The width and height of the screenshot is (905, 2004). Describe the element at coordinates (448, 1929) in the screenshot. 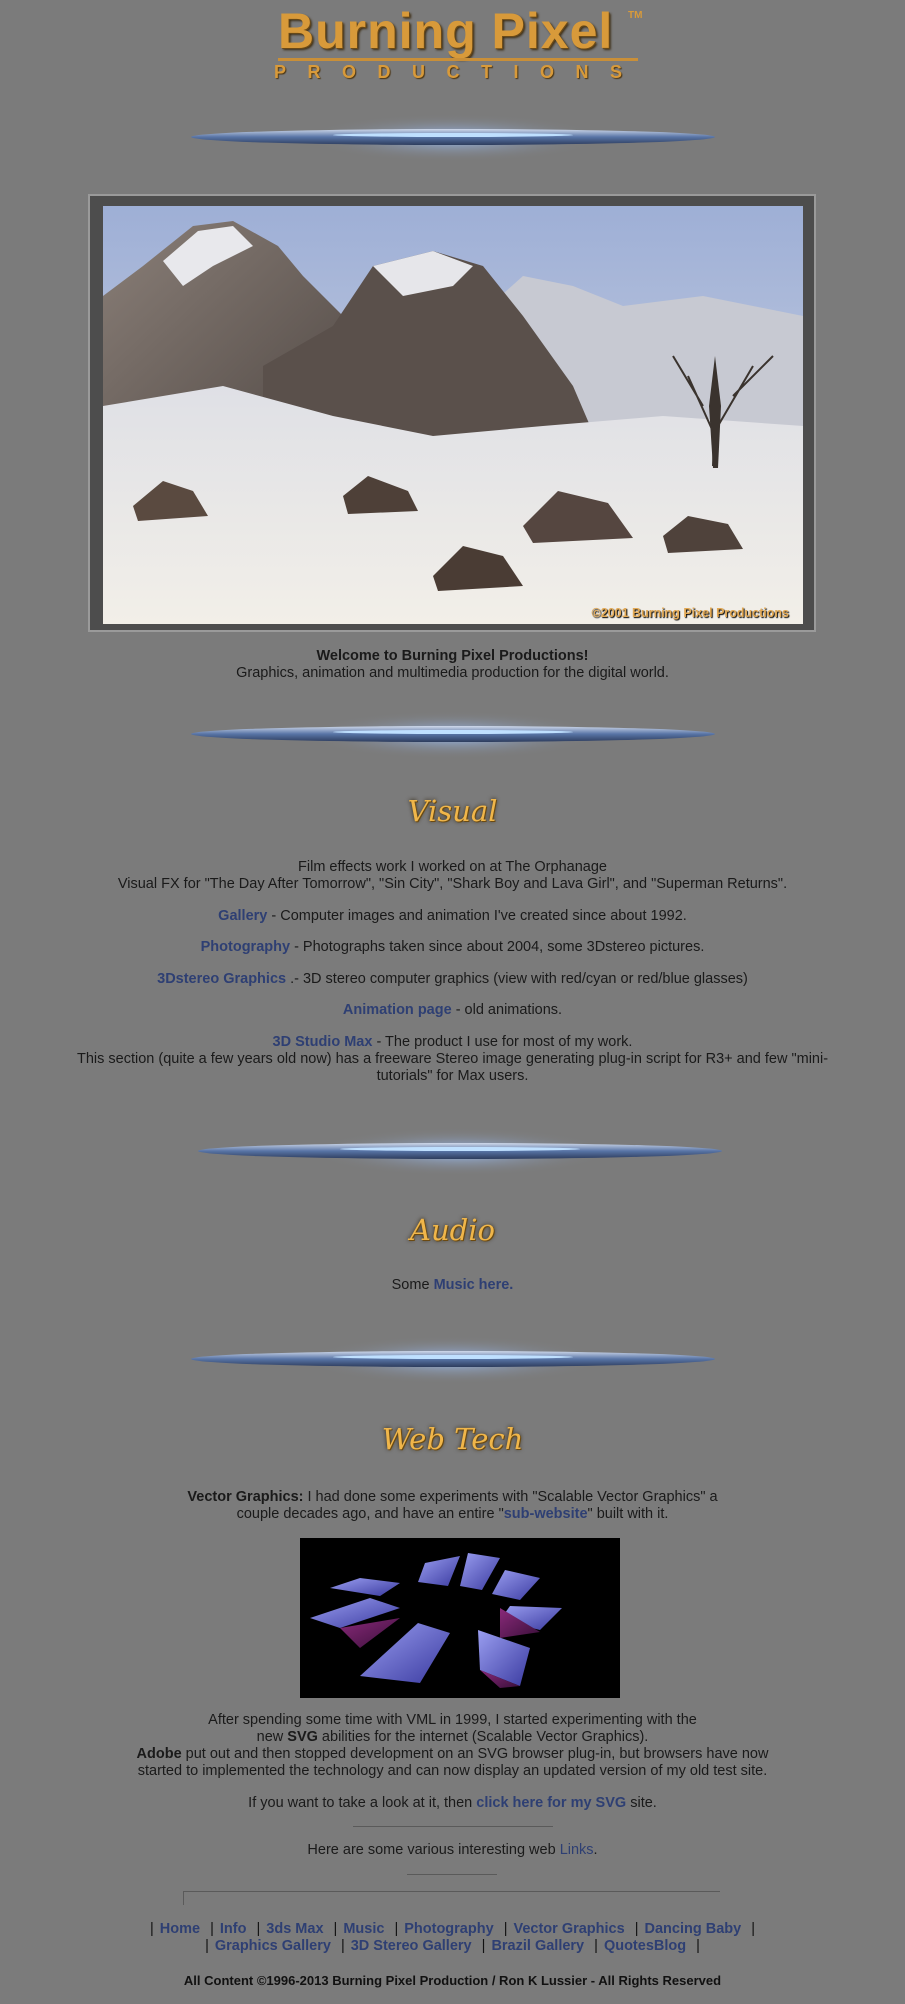

I see `nav-photography: Photography` at that location.